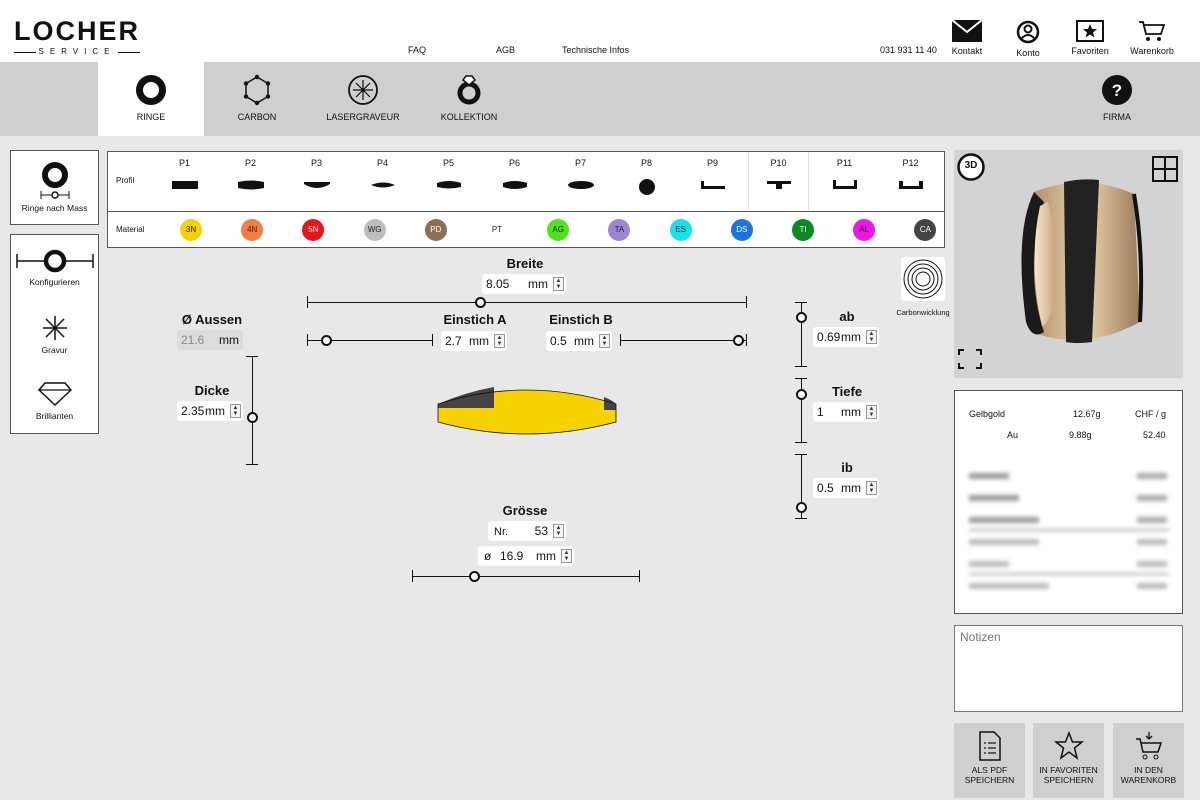 This screenshot has width=1200, height=800. Describe the element at coordinates (1028, 32) in the screenshot. I see `account-icon` at that location.